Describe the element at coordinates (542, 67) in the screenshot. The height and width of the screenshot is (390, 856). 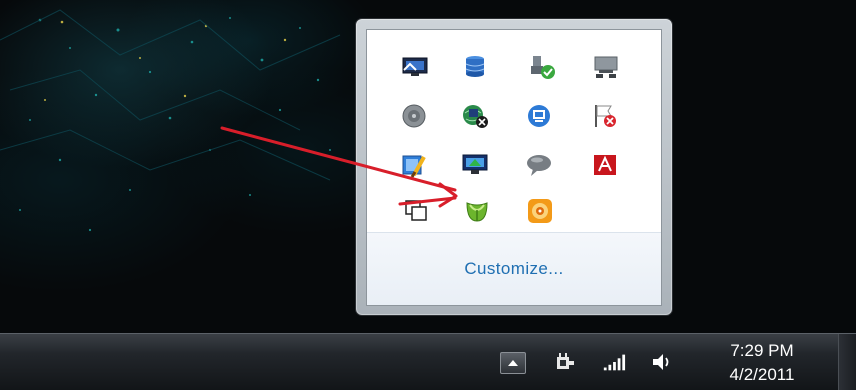
I see `usb-safely-remove-icon` at that location.